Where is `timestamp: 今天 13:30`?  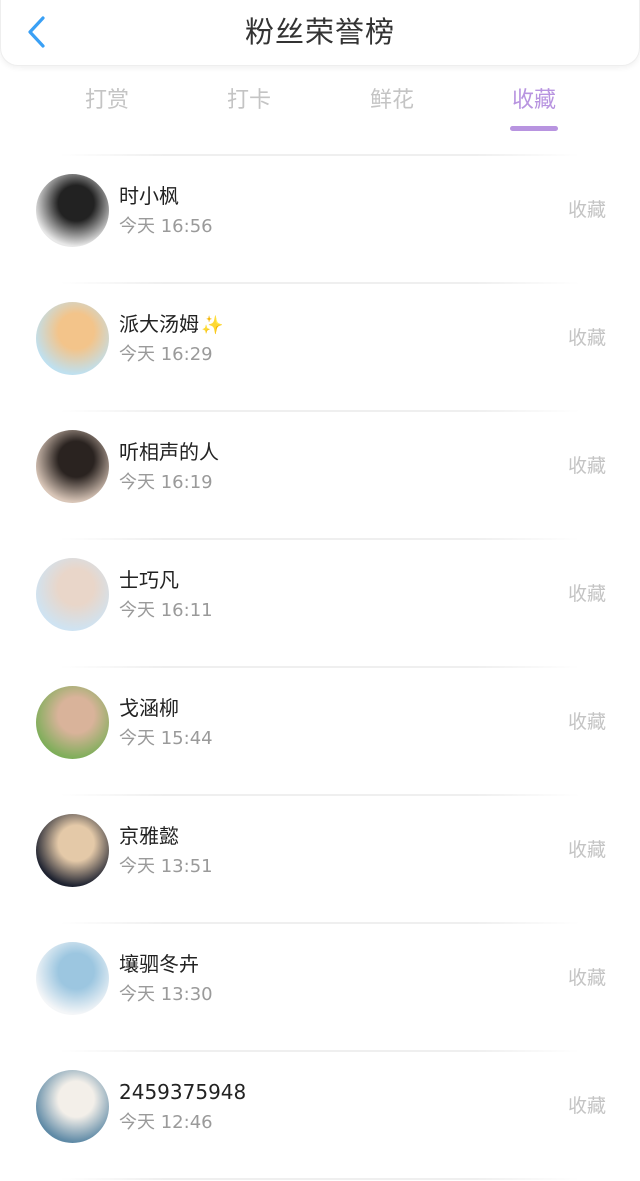 timestamp: 今天 13:30 is located at coordinates (166, 994).